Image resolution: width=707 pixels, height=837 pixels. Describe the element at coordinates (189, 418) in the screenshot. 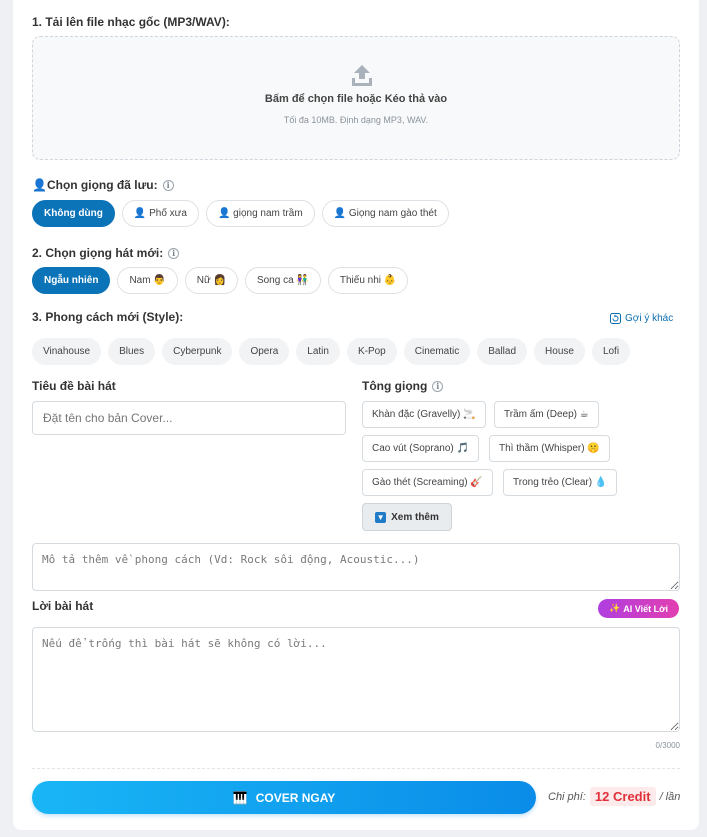

I see `song-title-input` at that location.